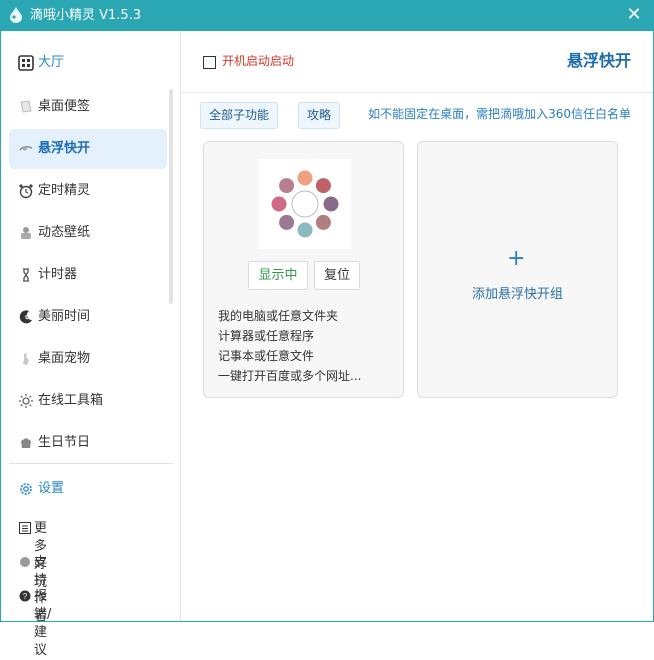 This screenshot has width=654, height=660. Describe the element at coordinates (64, 190) in the screenshot. I see `sidebar-item-label: 定时精灵` at that location.